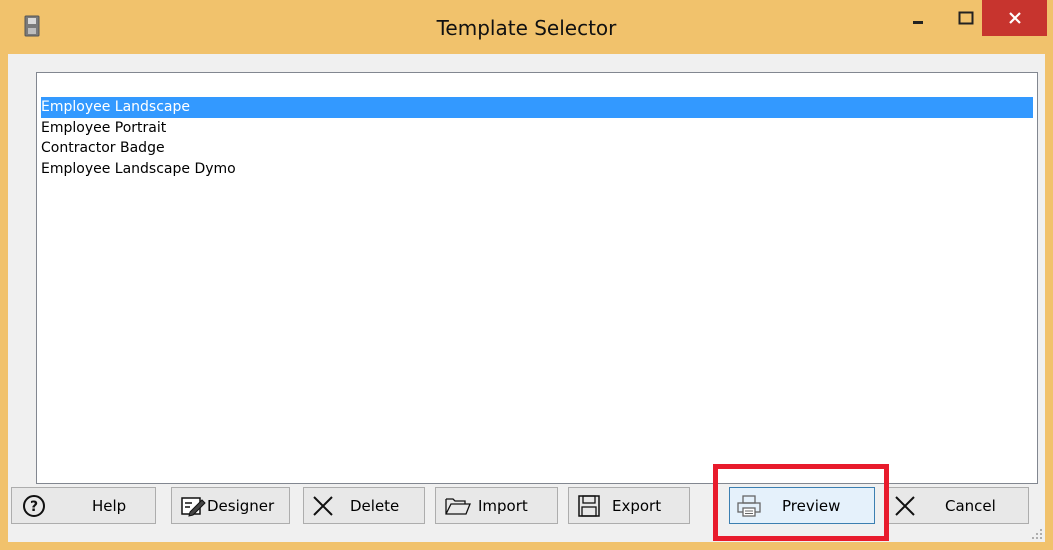 This screenshot has height=550, width=1053. I want to click on cancel-button: Cancel, so click(957, 505).